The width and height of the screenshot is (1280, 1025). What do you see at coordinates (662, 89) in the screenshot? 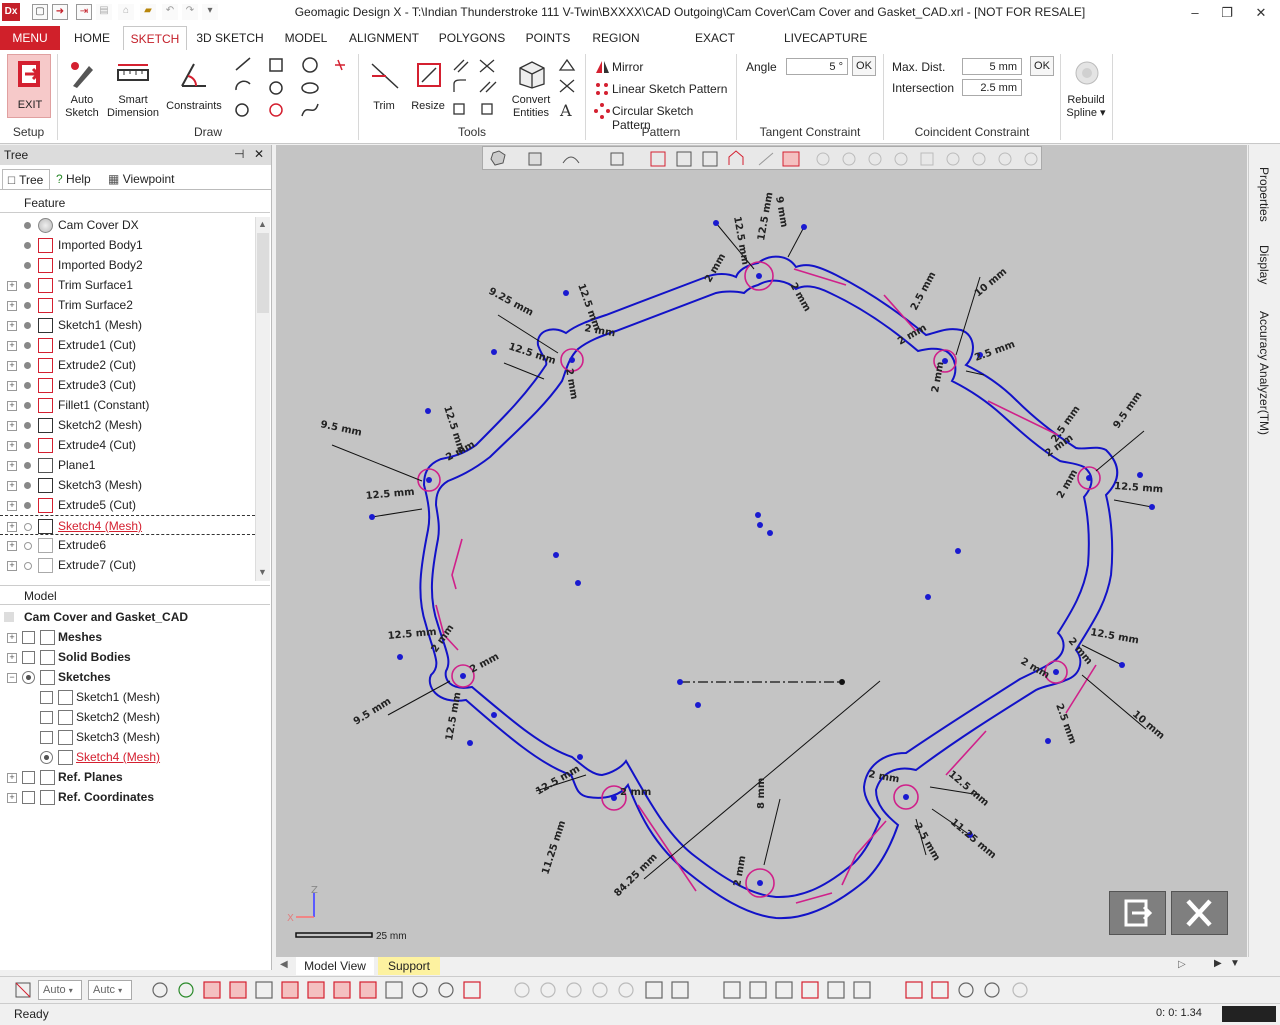
I see `linear-sketch-pattern-button: Linear Sketch Pattern` at bounding box center [662, 89].